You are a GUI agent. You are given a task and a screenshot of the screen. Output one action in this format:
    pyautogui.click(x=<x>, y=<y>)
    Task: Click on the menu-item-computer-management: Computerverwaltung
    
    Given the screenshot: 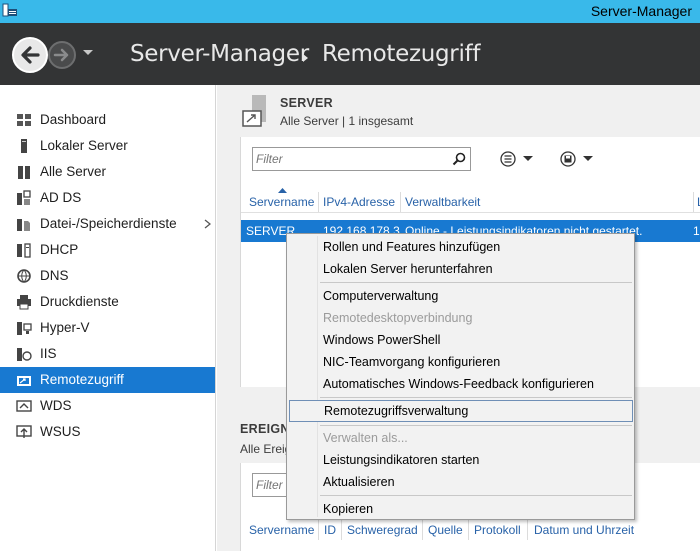 What is the action you would take?
    pyautogui.click(x=460, y=296)
    